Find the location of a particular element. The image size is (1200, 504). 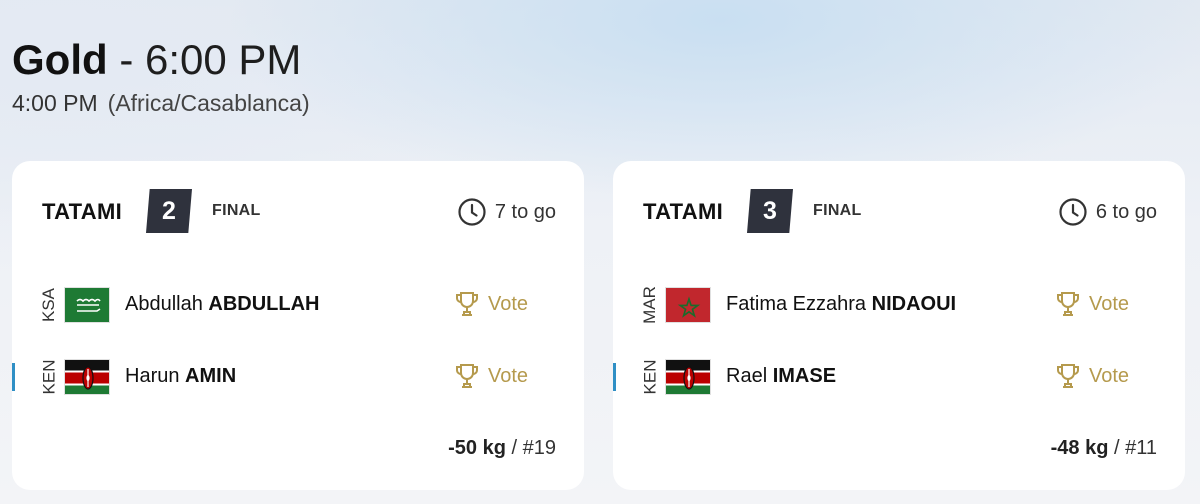

athlete-row: MAR Fatima Ezzahra NIDAOUI Vote is located at coordinates (899, 305).